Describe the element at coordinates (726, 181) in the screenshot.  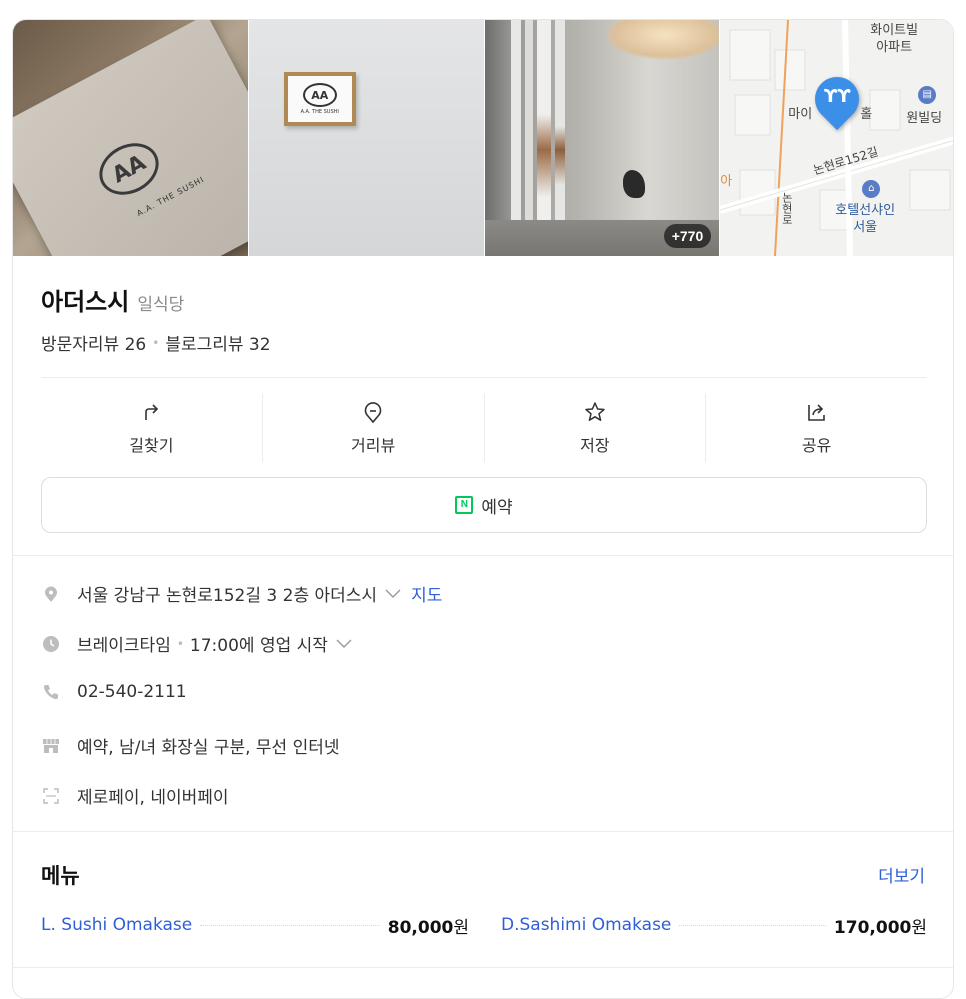
I see `map-label-side: 아` at that location.